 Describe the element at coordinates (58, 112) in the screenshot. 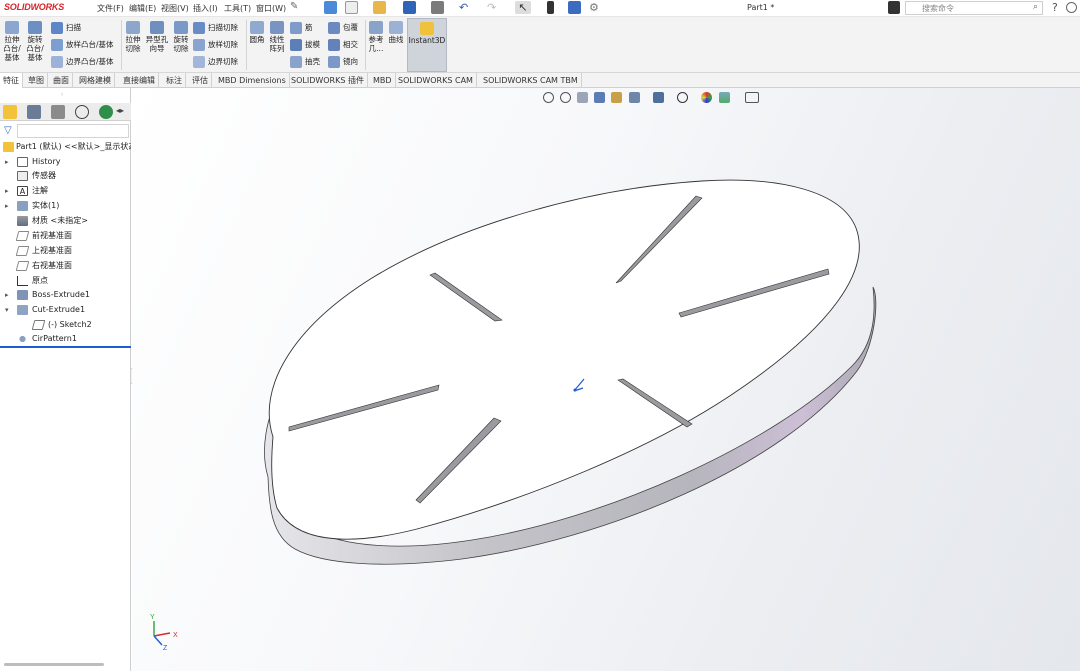

I see `configuration-manager-tab-icon` at that location.